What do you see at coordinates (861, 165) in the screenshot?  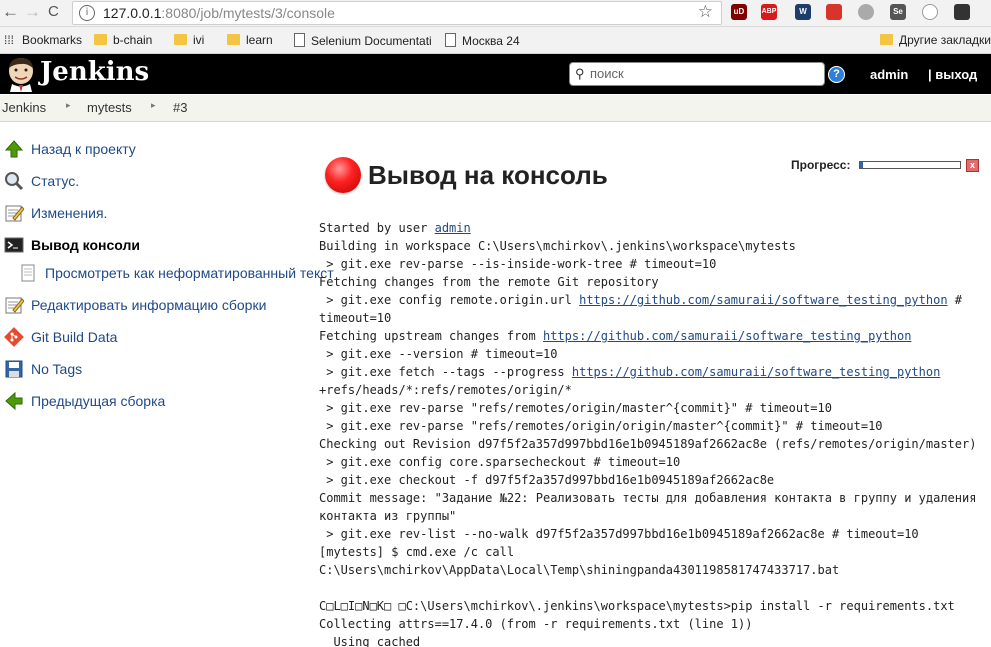 I see `progress-fill` at bounding box center [861, 165].